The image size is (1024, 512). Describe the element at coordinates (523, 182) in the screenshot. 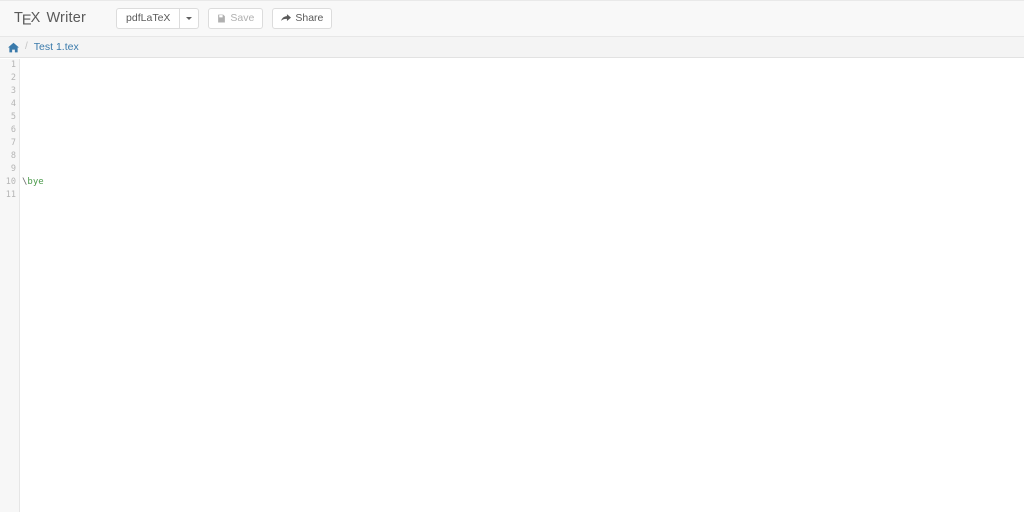

I see `code-line: \bye` at that location.